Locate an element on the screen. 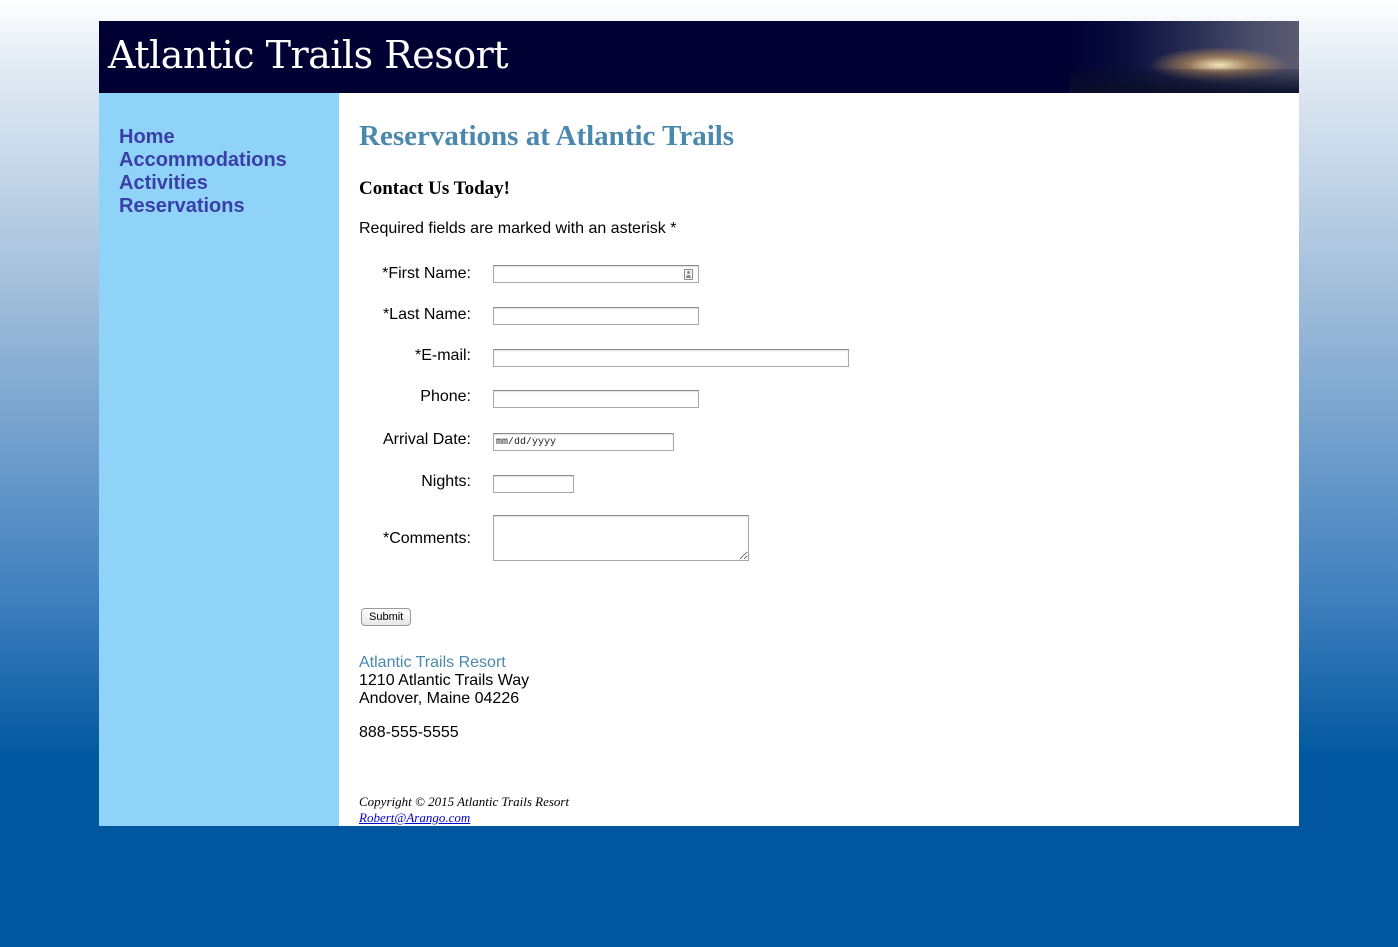 The width and height of the screenshot is (1398, 947). phone-label: Phone: is located at coordinates (445, 396).